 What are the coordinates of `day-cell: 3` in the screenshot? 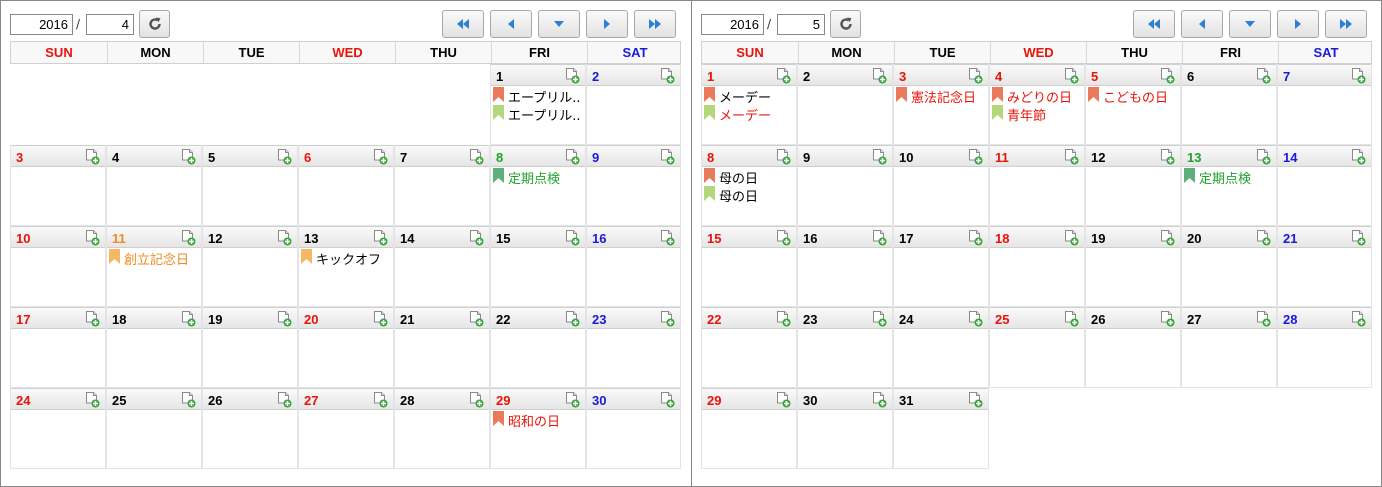 It's located at (58, 185).